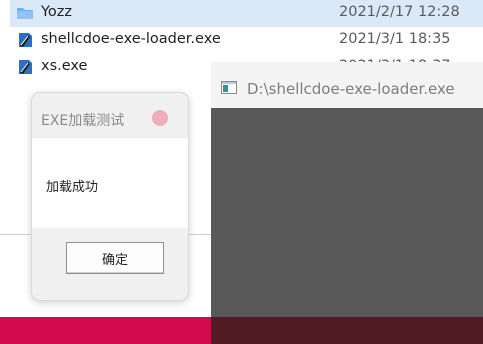 The height and width of the screenshot is (344, 483). Describe the element at coordinates (64, 66) in the screenshot. I see `file-name: xs.exe` at that location.